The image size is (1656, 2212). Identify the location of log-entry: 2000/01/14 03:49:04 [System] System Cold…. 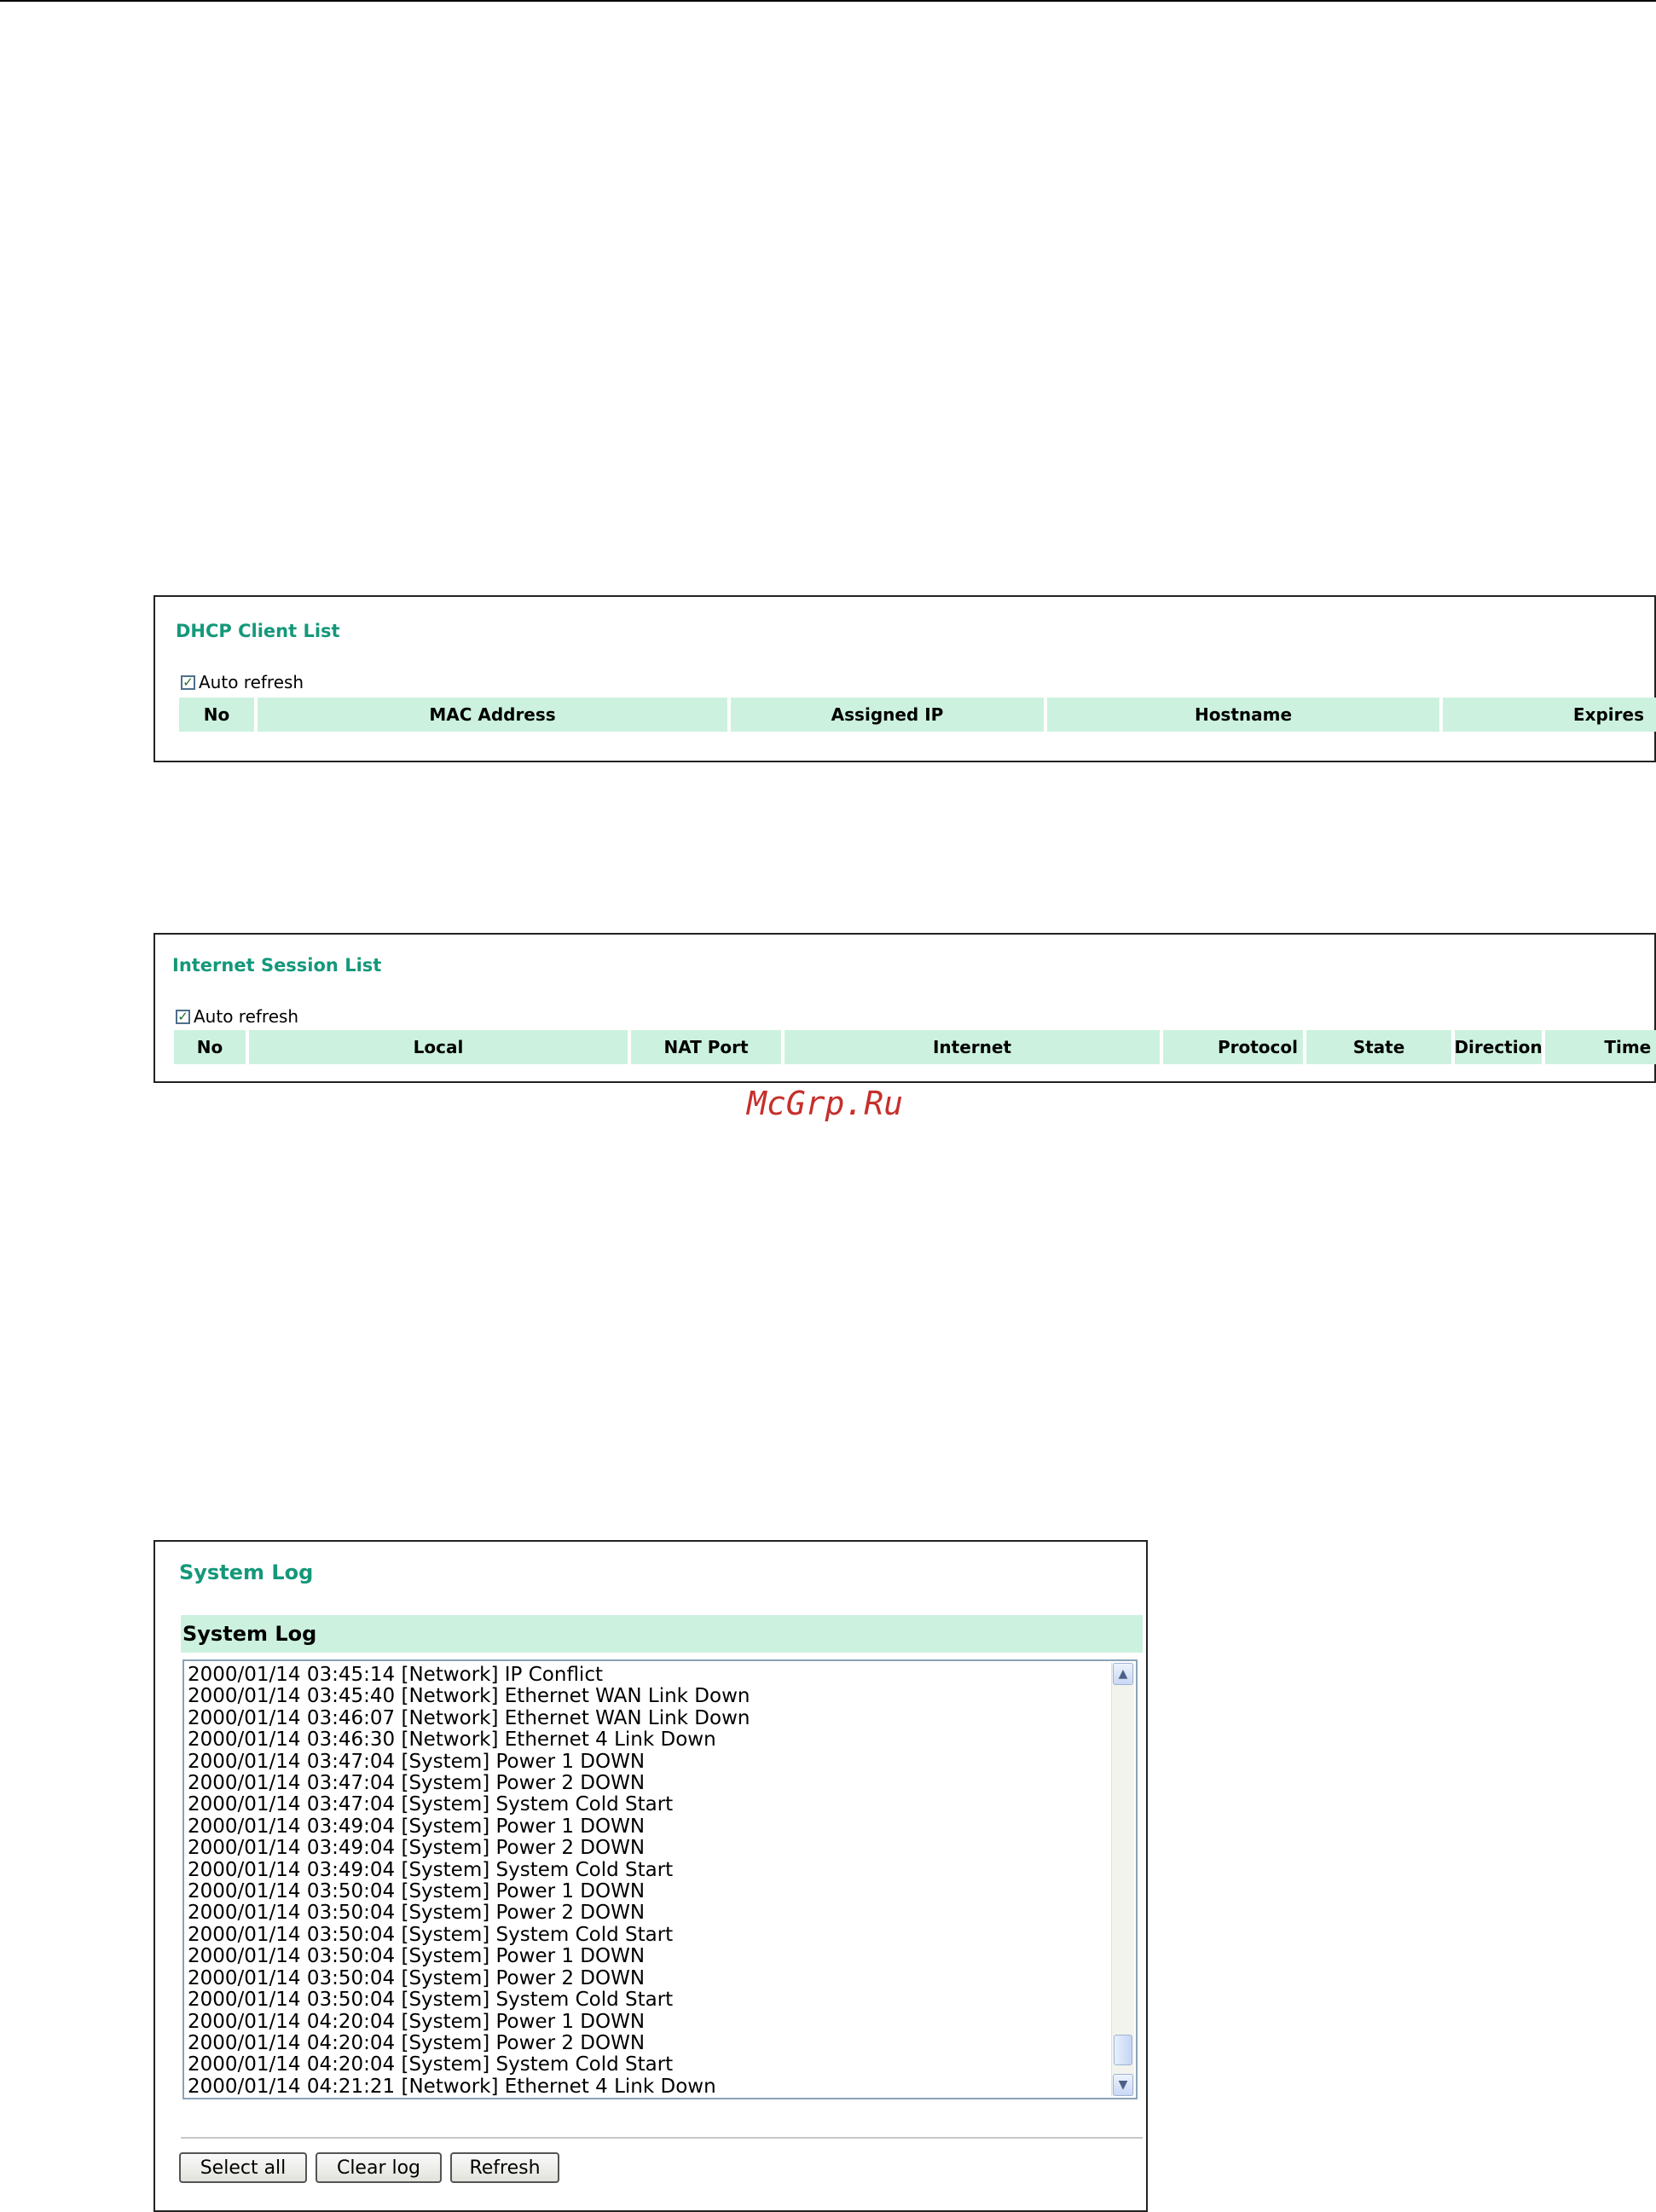
(431, 1870).